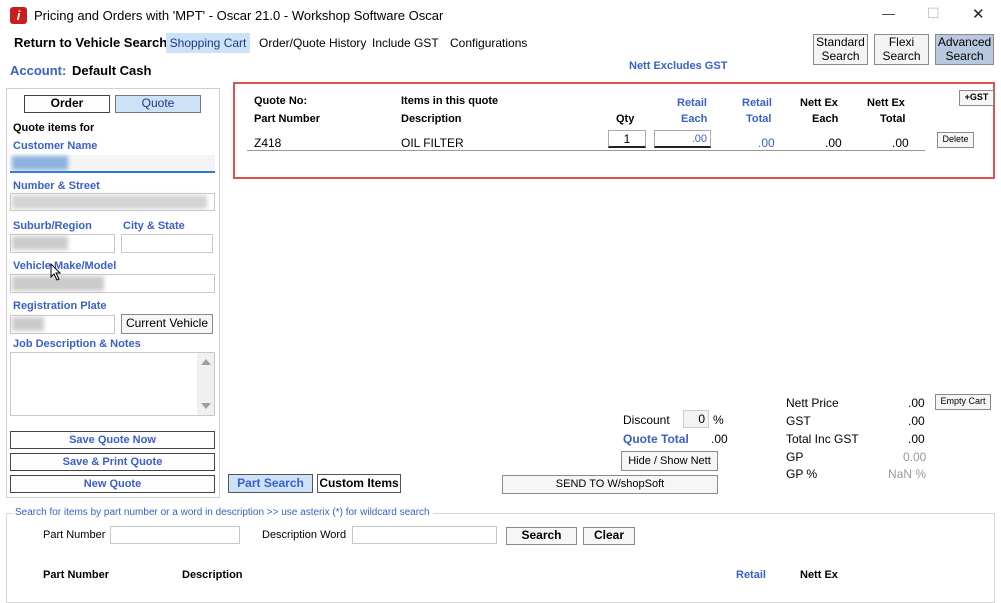 The height and width of the screenshot is (603, 1001). Describe the element at coordinates (432, 143) in the screenshot. I see `row-description: OIL FILTER` at that location.